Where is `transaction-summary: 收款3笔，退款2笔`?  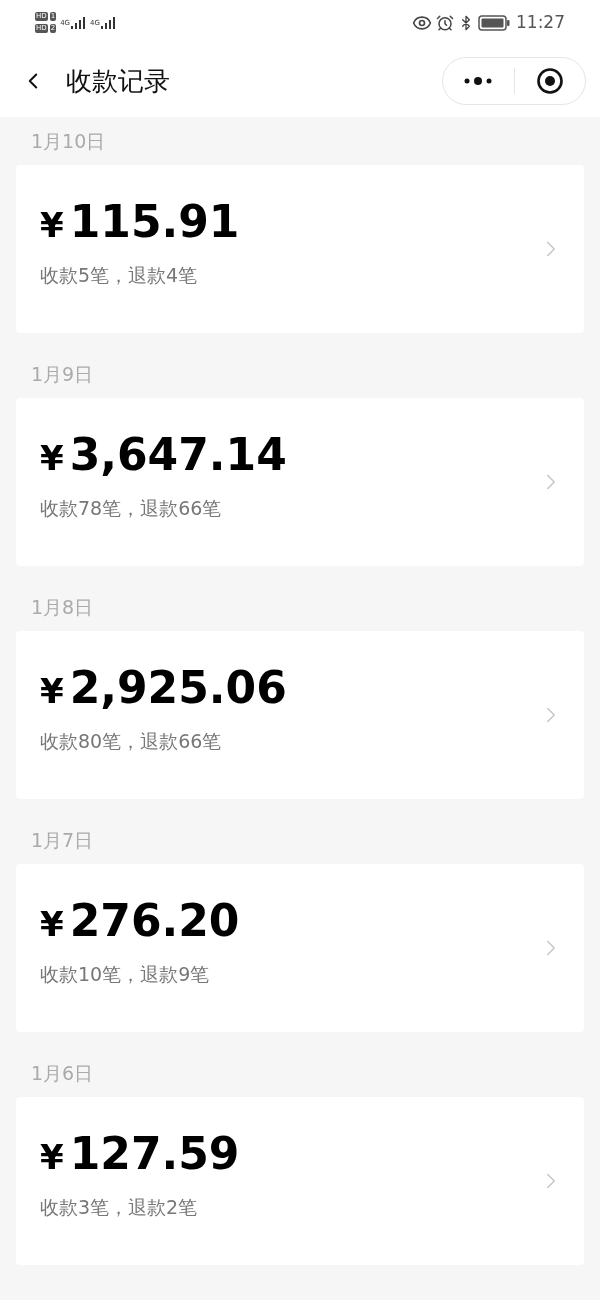 transaction-summary: 收款3笔，退款2笔 is located at coordinates (119, 1207).